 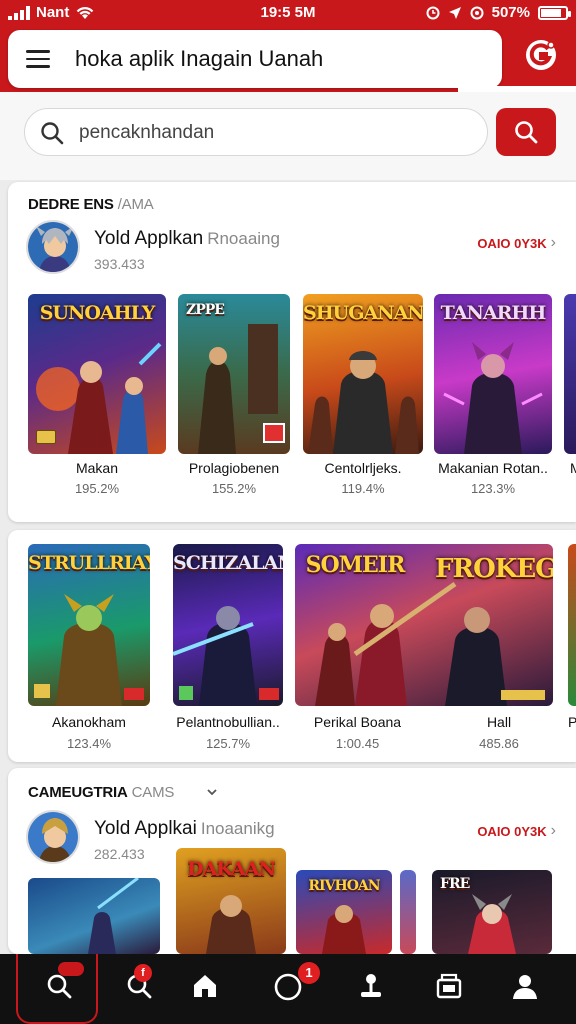 I want to click on app-name: Hall, so click(x=499, y=722).